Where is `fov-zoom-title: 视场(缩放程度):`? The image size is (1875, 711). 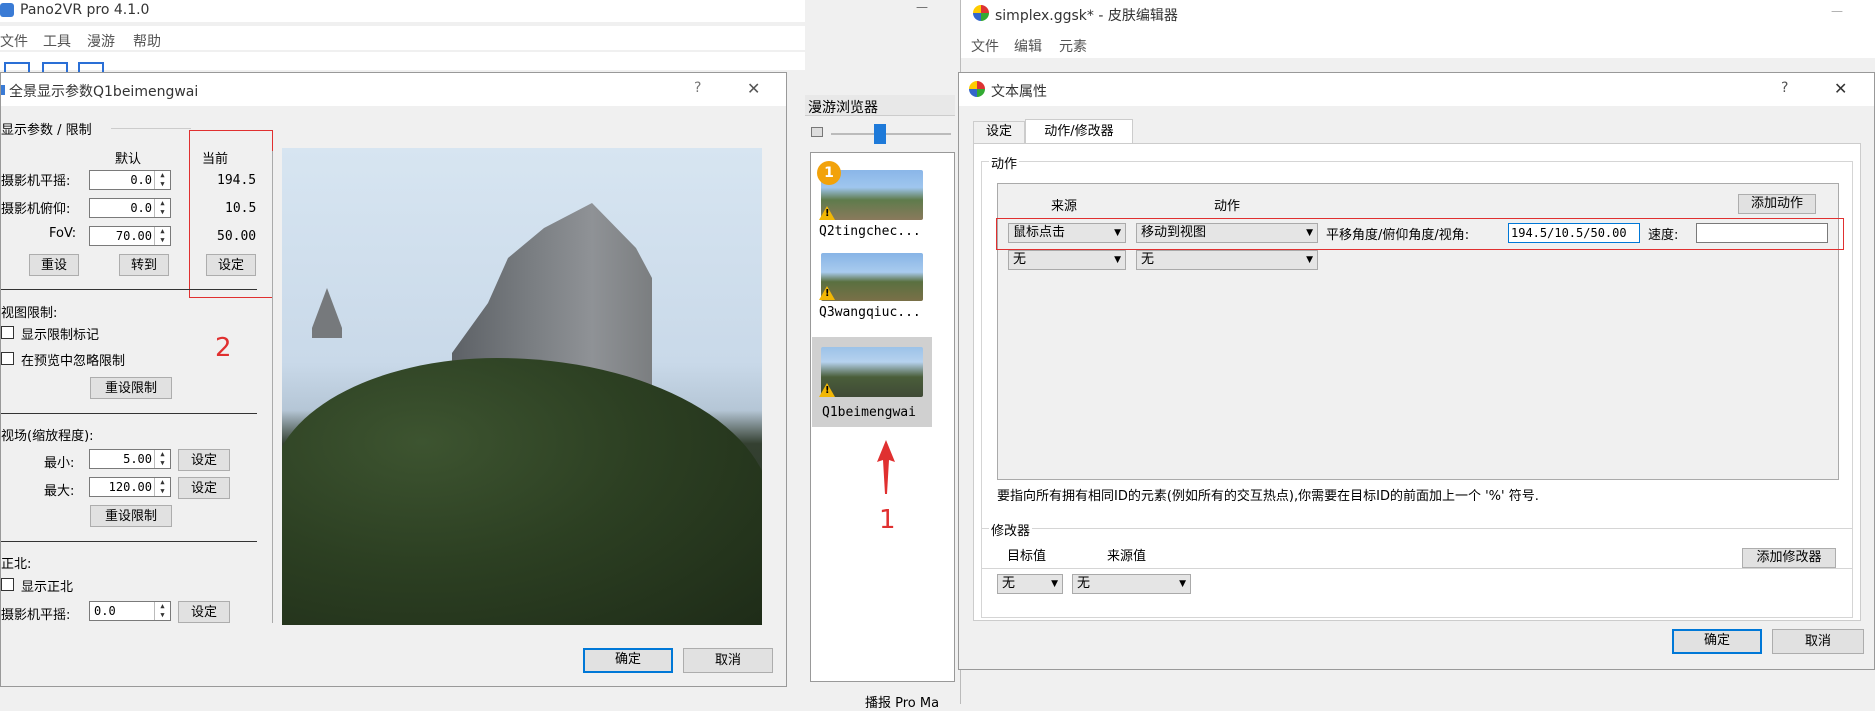
fov-zoom-title: 视场(缩放程度): is located at coordinates (47, 436).